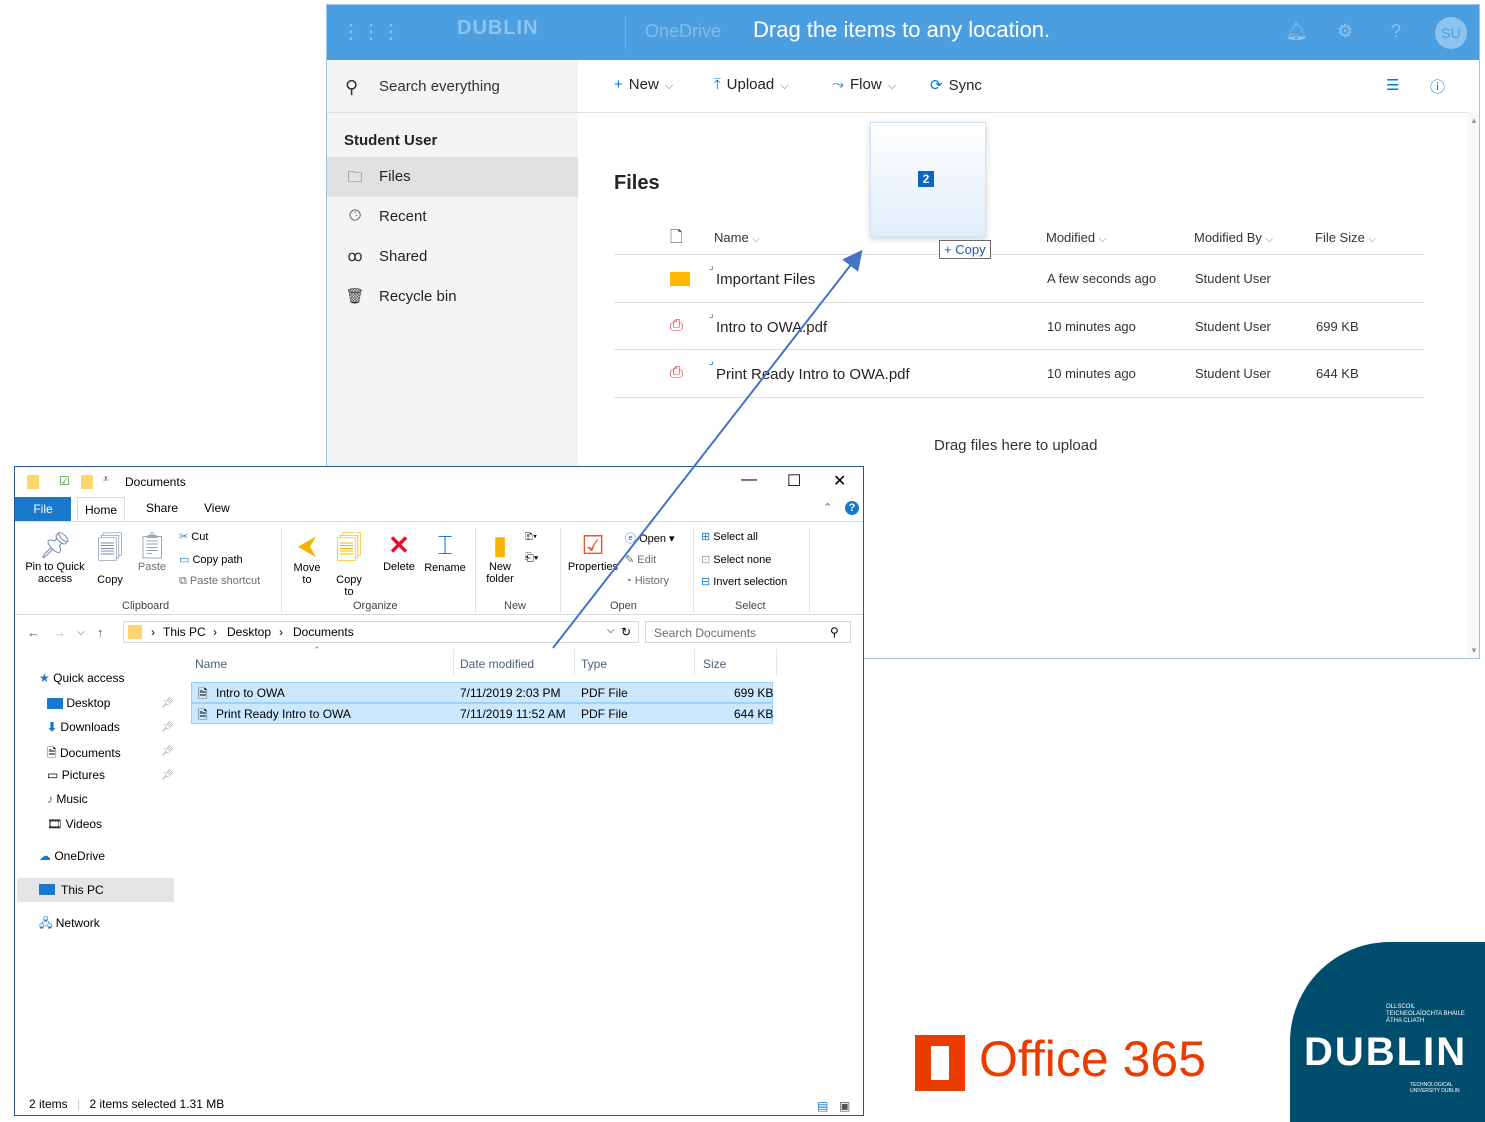 This screenshot has width=1485, height=1122. I want to click on file-name: Intro to OWA.pdf, so click(771, 327).